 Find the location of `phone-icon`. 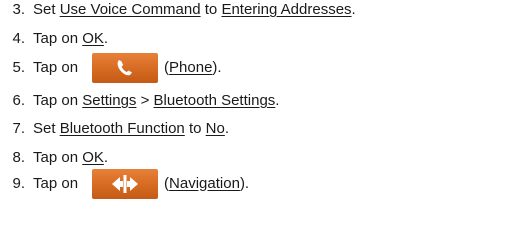

phone-icon is located at coordinates (125, 68).